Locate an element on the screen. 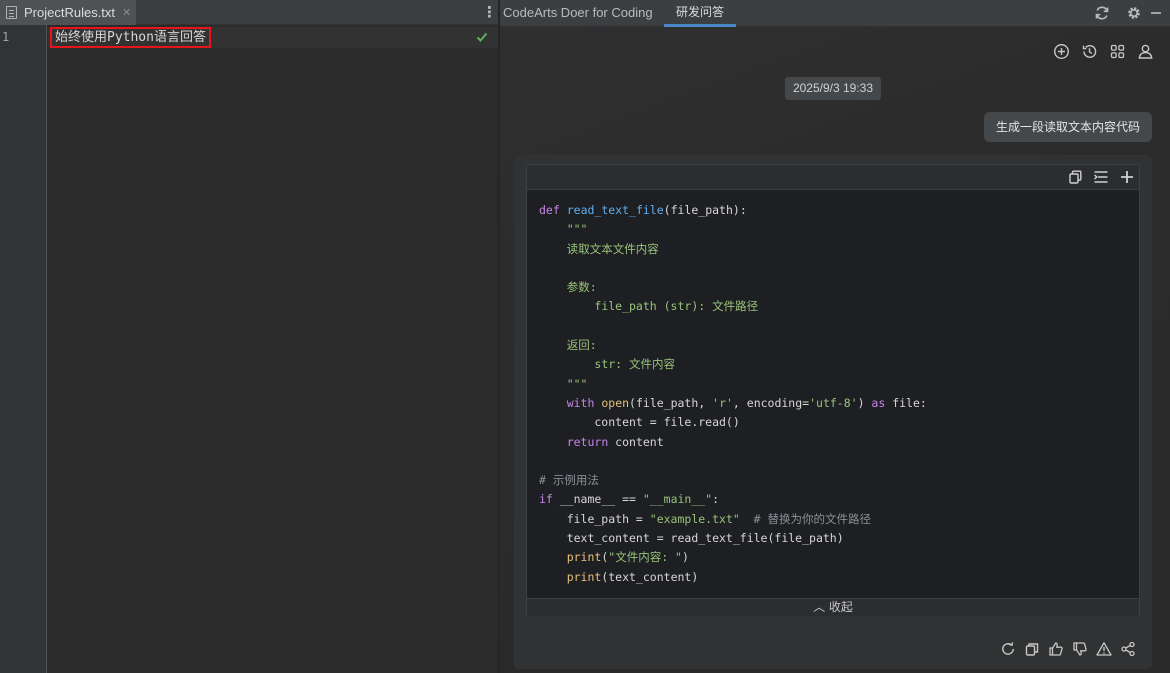 Image resolution: width=1170 pixels, height=673 pixels. rule-text-line: 始终使用Python语言回答 is located at coordinates (130, 37).